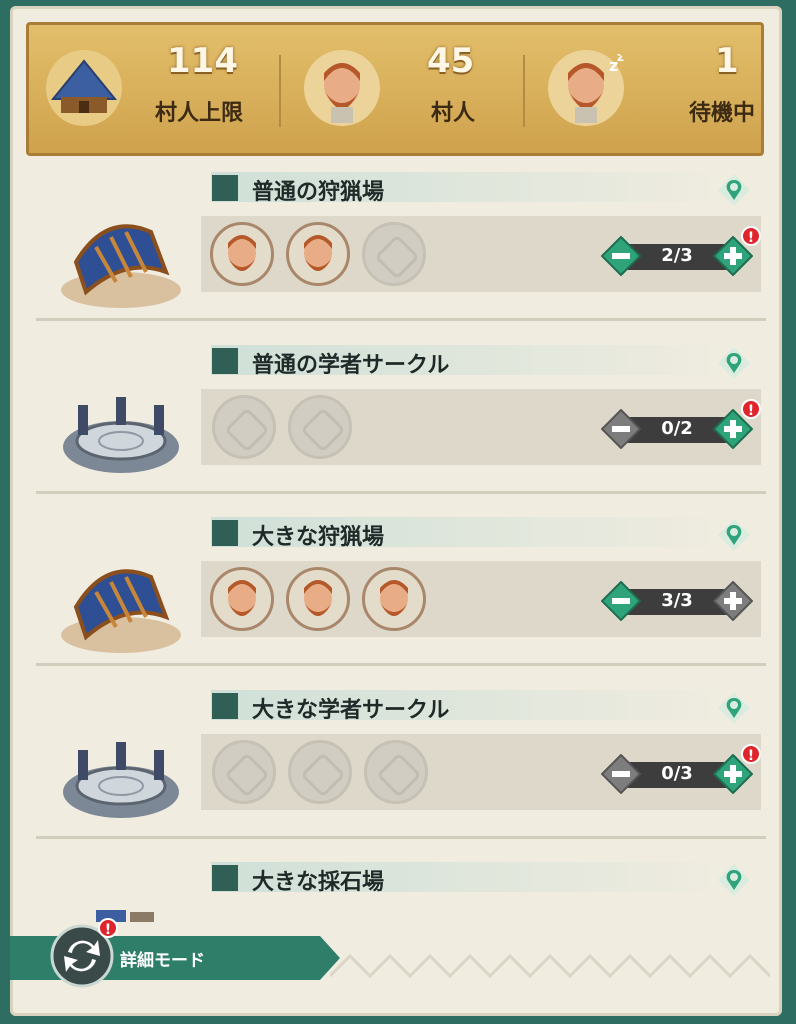 The height and width of the screenshot is (1024, 796). Describe the element at coordinates (681, 769) in the screenshot. I see `villager-stepper: 0/3 !` at that location.